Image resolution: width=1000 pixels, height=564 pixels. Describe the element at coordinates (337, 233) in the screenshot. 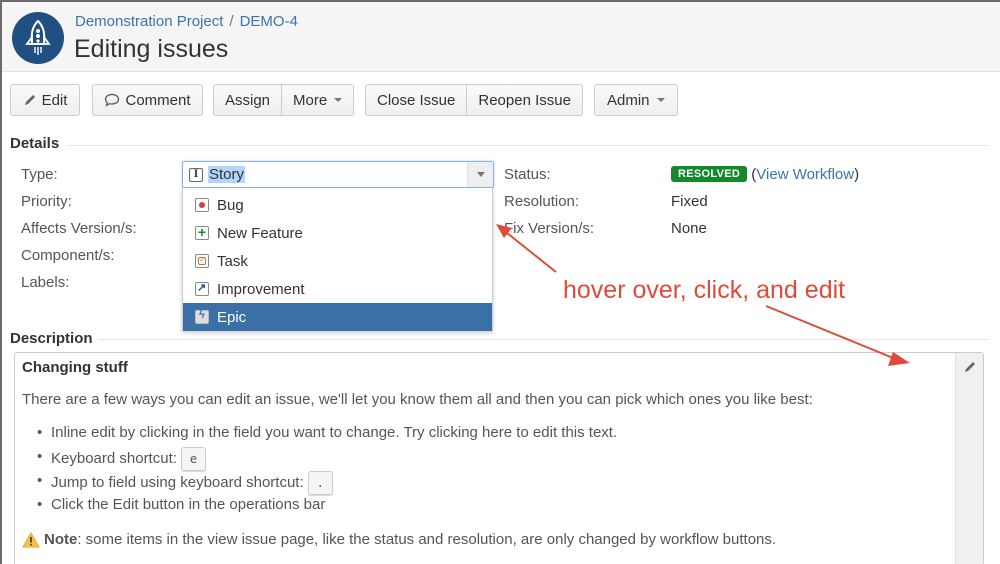

I see `dropdown-option-new-feature: + New Feature` at that location.